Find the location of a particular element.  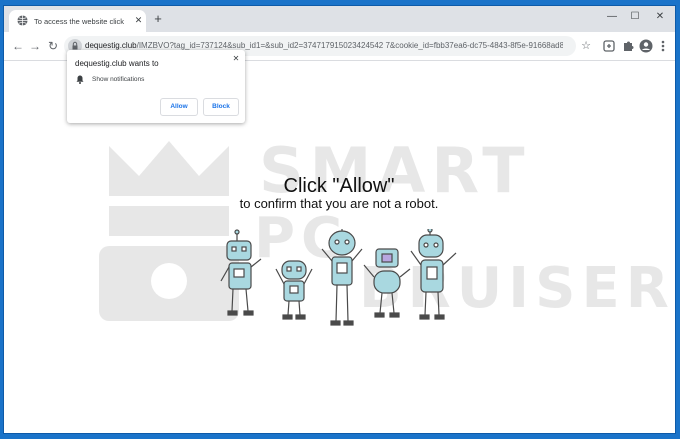

globe-icon is located at coordinates (22, 20).